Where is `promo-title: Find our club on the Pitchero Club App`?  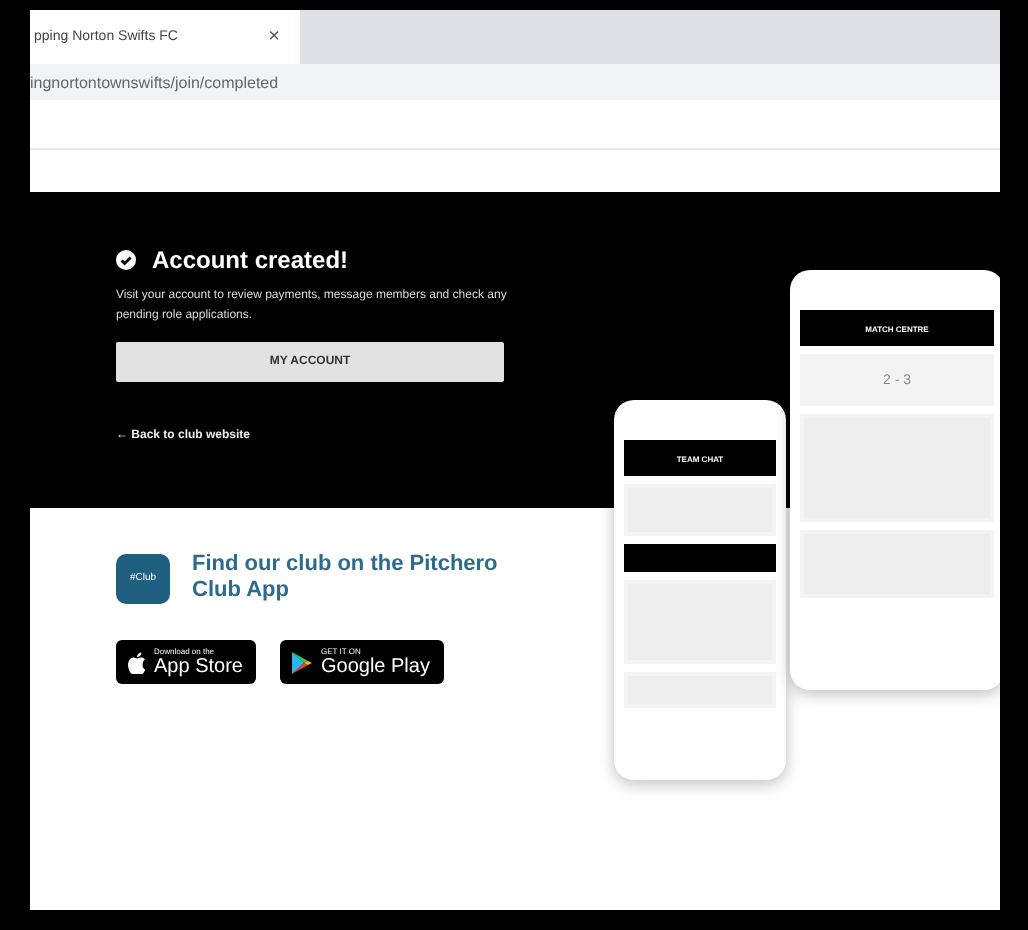
promo-title: Find our club on the Pitchero Club App is located at coordinates (346, 578).